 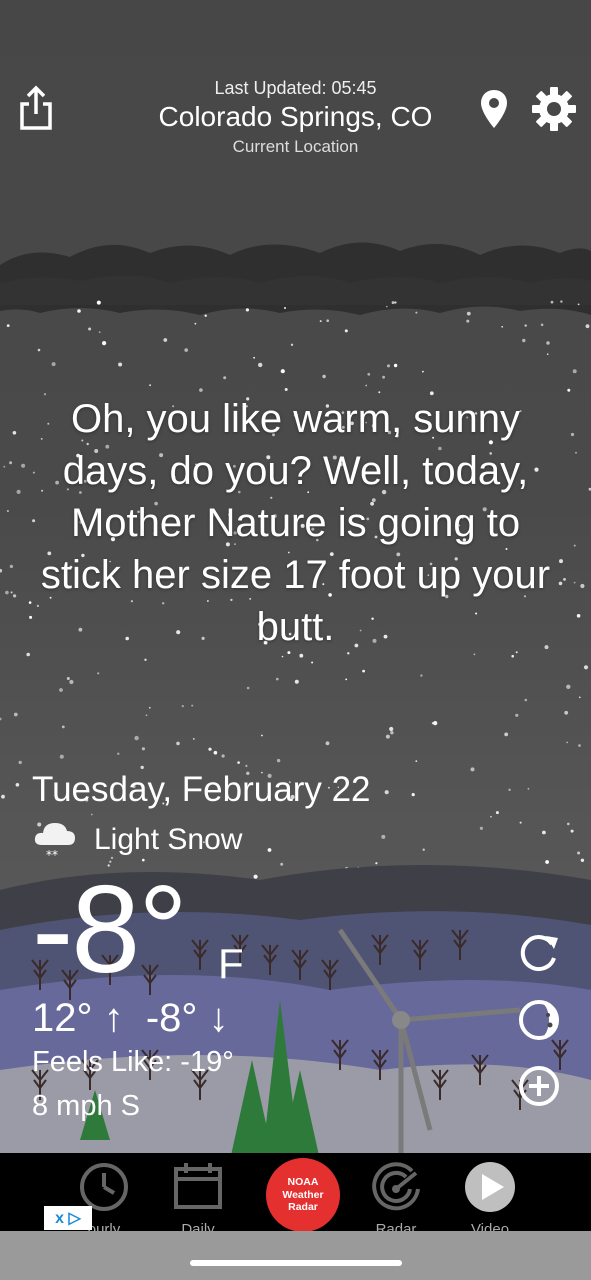 I want to click on noaa-label-line1: NOAA, so click(x=303, y=1182).